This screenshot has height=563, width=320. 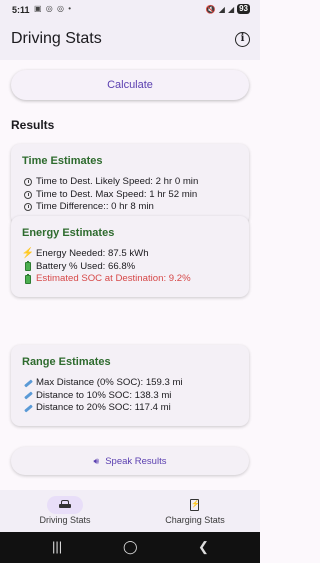 What do you see at coordinates (65, 505) in the screenshot?
I see `car-icon` at bounding box center [65, 505].